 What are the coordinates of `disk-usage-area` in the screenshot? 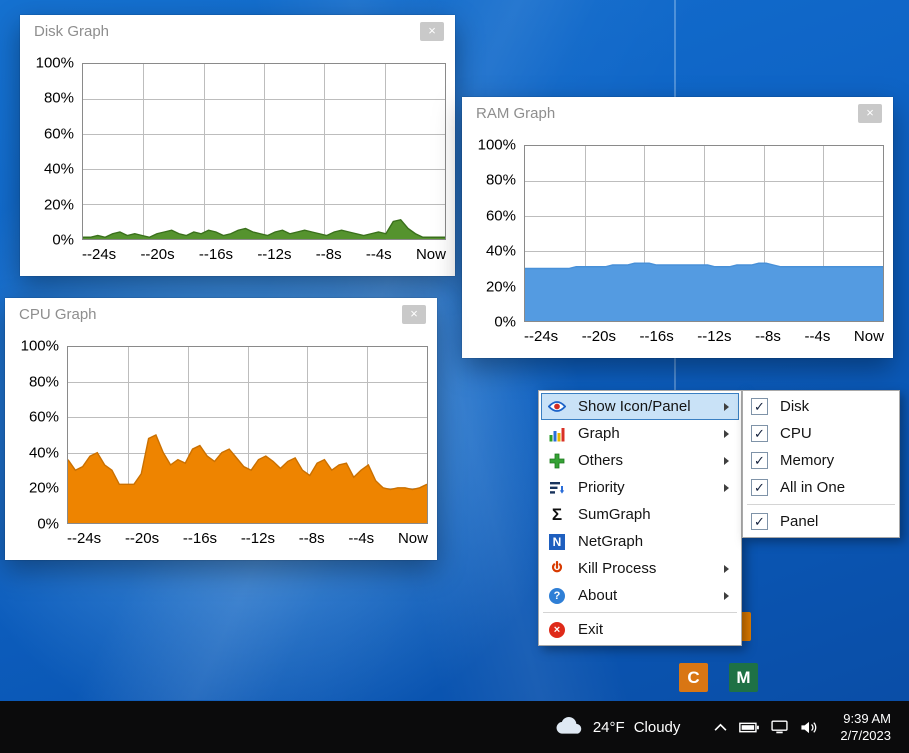 It's located at (264, 151).